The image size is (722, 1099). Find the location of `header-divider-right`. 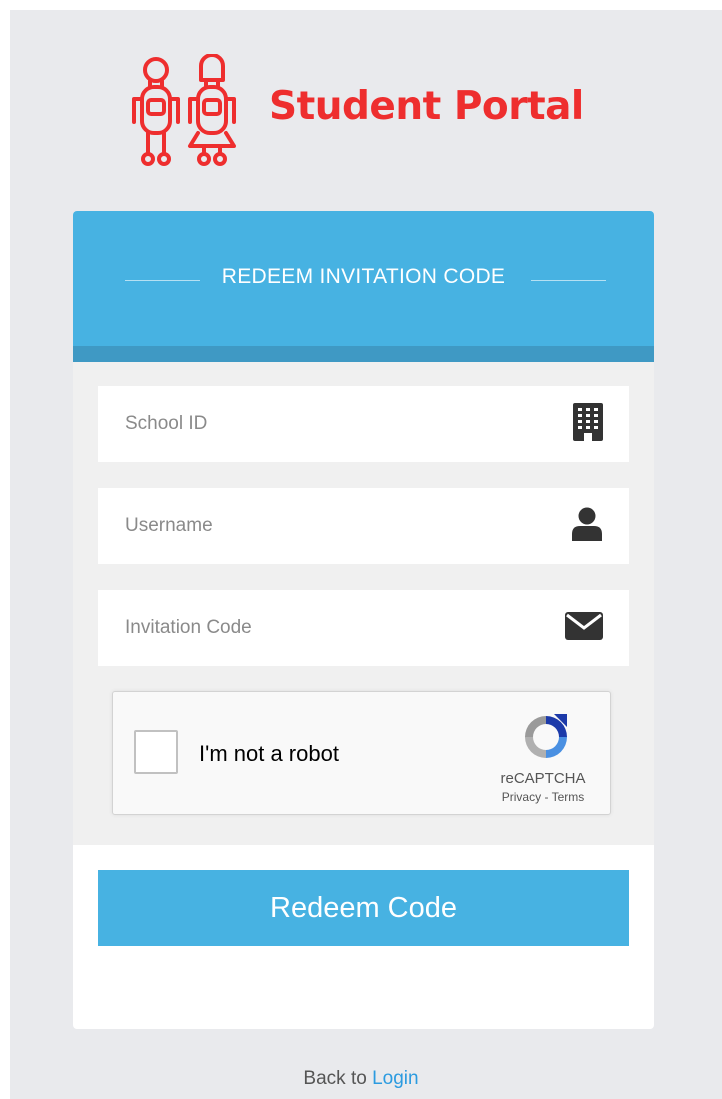

header-divider-right is located at coordinates (568, 280).